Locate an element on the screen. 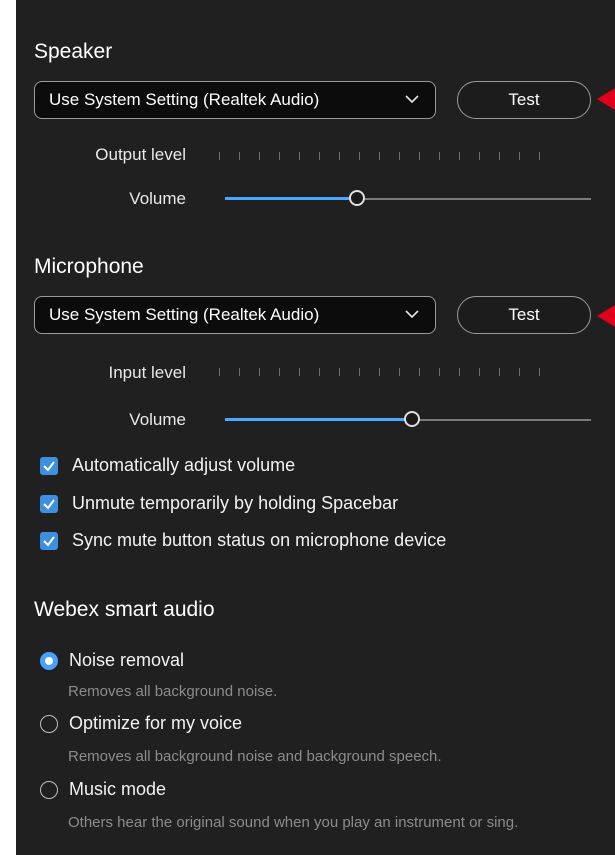 The image size is (615, 855). music-mode-radio: Music mode is located at coordinates (103, 789).